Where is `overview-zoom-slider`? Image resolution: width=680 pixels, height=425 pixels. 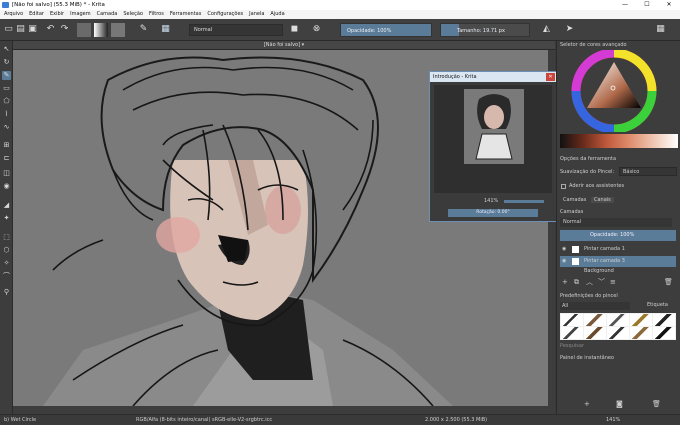 overview-zoom-slider is located at coordinates (524, 201).